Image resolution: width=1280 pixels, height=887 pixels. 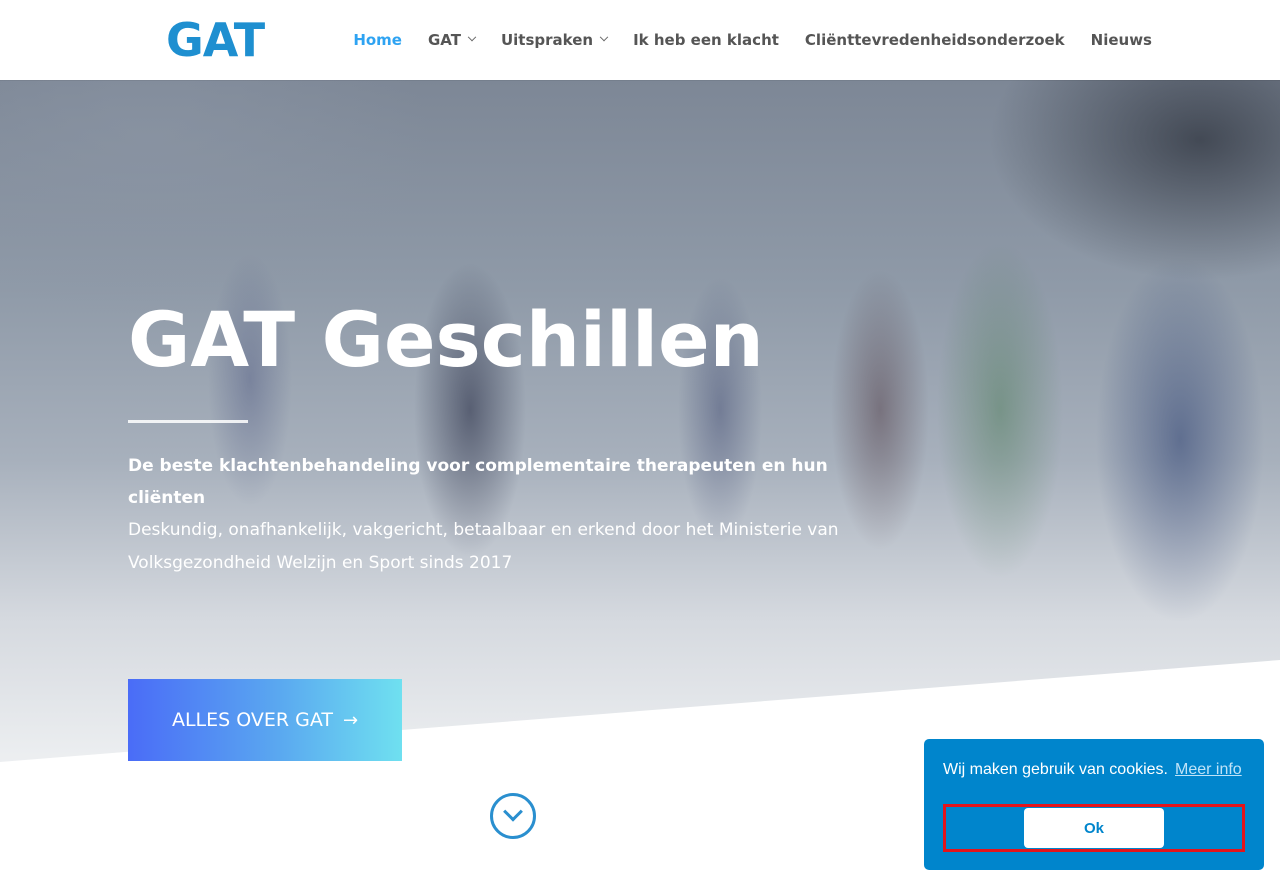 I want to click on nav-item-clienttevredenheid: Cliënttevredenheidsonderzoek, so click(x=935, y=40).